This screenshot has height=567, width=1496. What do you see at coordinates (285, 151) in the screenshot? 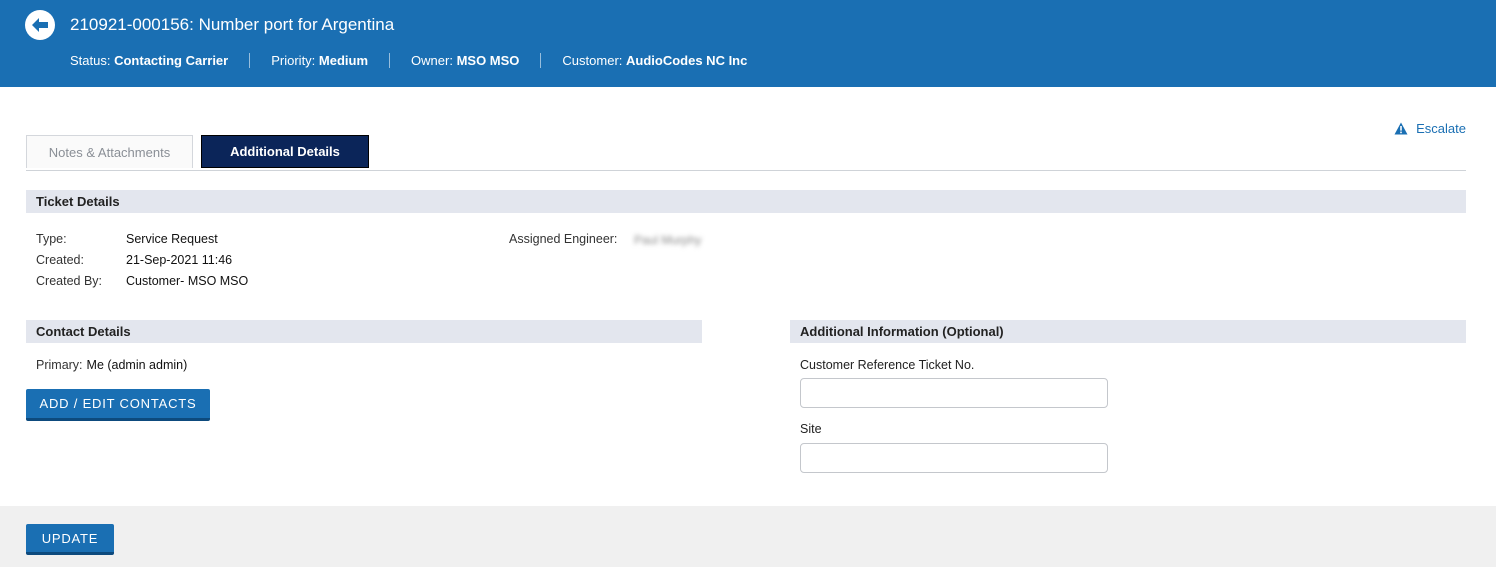
I see `tab-additional-details: Additional Details` at bounding box center [285, 151].